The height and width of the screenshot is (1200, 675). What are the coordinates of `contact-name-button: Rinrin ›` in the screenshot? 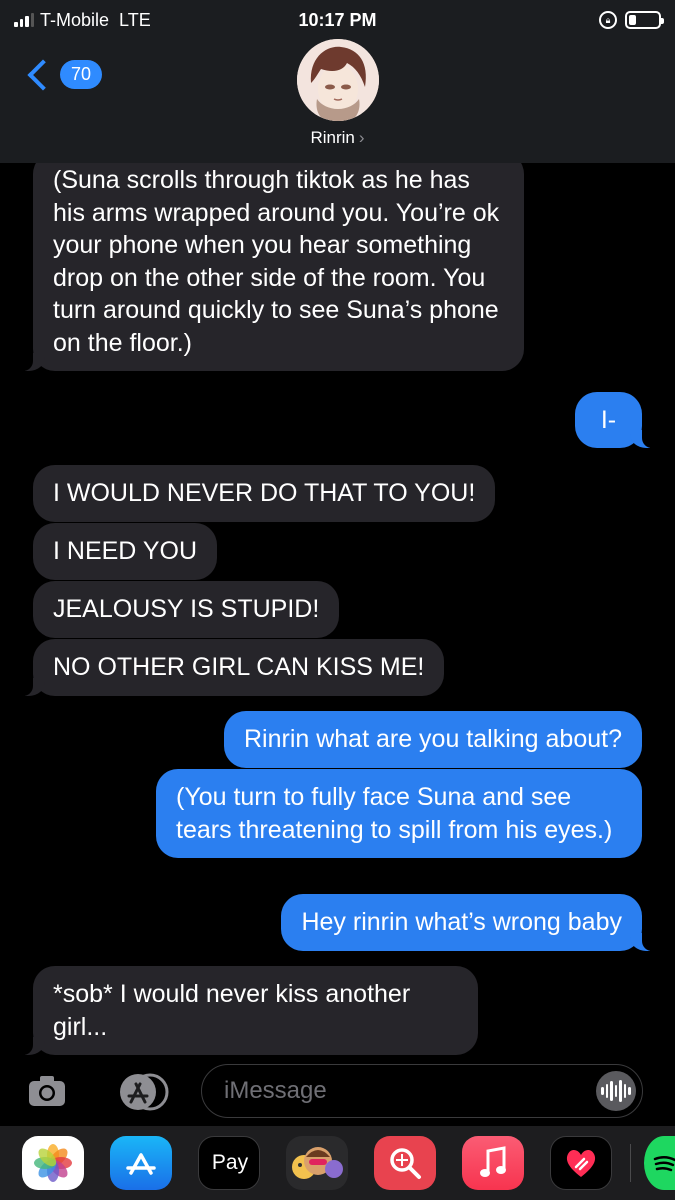 It's located at (337, 138).